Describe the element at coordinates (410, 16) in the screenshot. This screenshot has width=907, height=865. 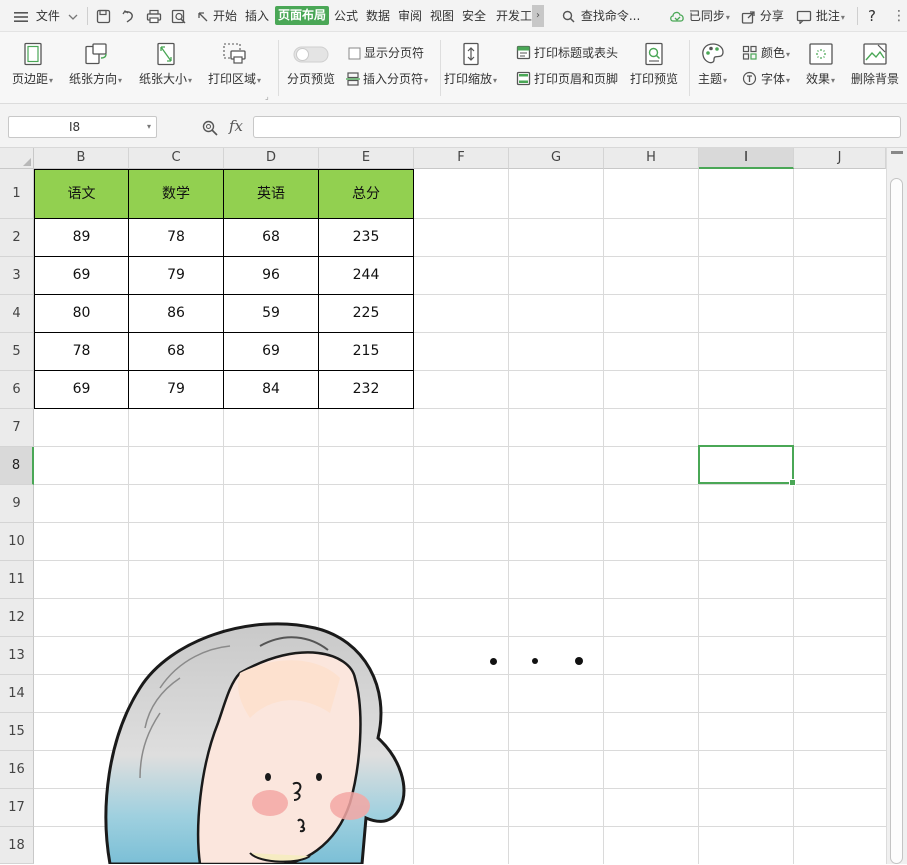
I see `tab-review: 审阅` at that location.